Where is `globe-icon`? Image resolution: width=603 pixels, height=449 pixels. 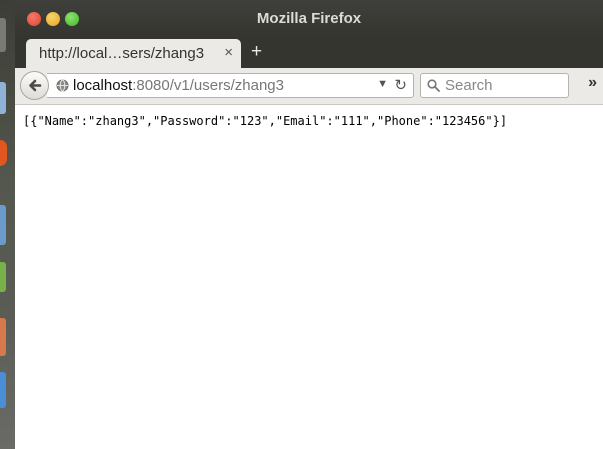
globe-icon is located at coordinates (62, 88).